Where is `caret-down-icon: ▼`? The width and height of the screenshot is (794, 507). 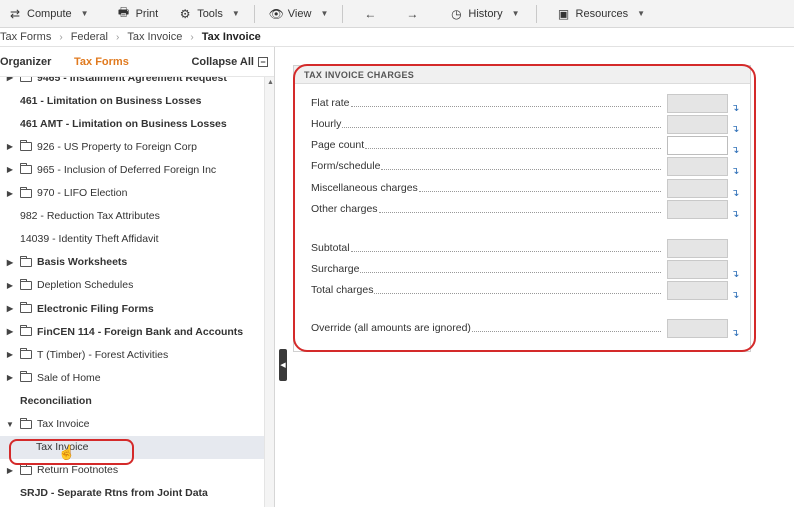 caret-down-icon: ▼ is located at coordinates (10, 424).